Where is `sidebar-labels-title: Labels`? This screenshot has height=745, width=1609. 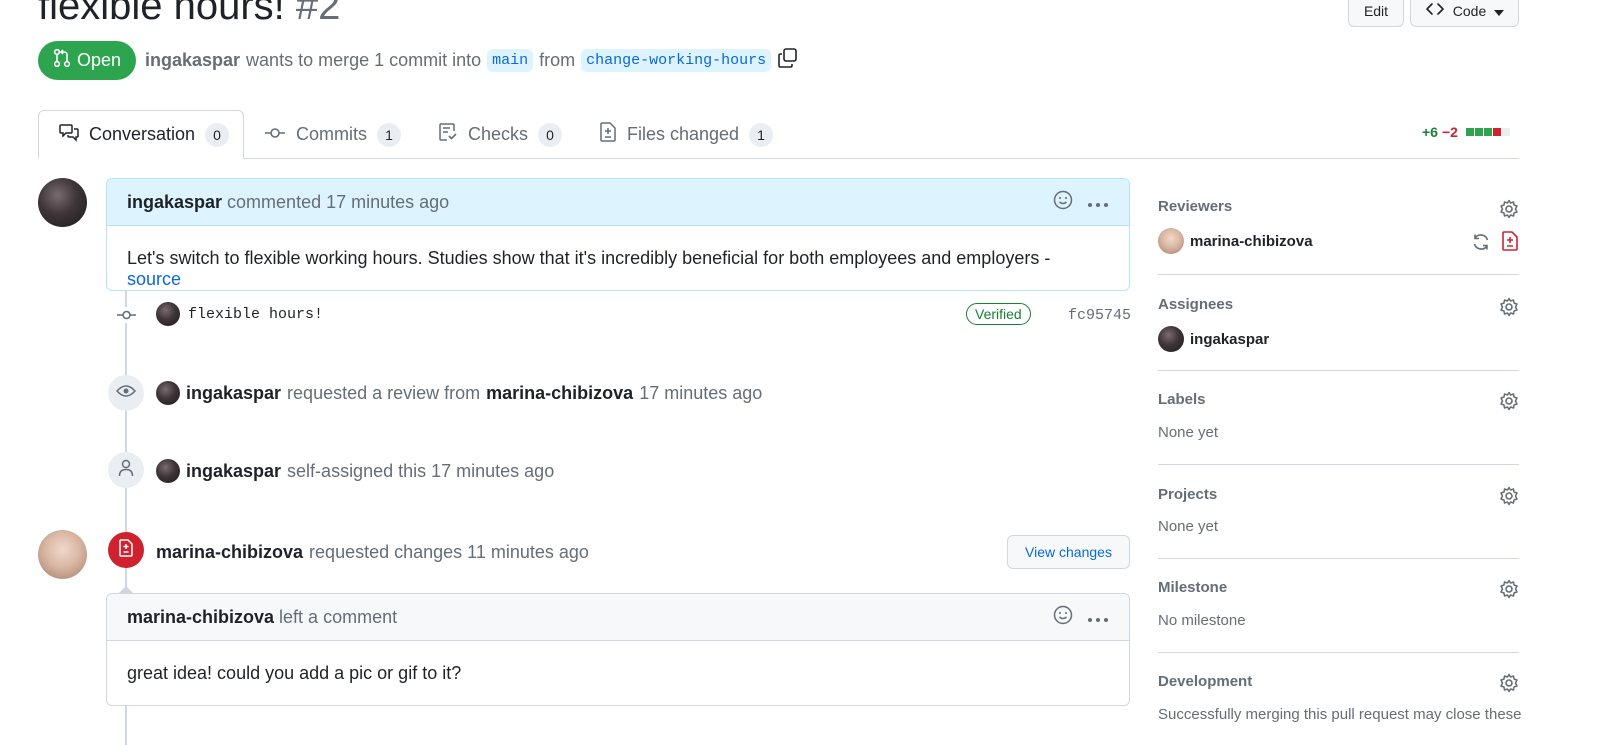
sidebar-labels-title: Labels is located at coordinates (1338, 399).